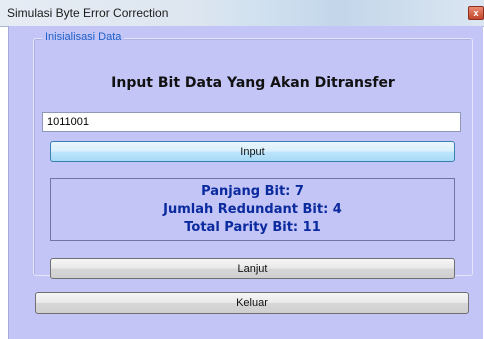 Image resolution: width=484 pixels, height=339 pixels. What do you see at coordinates (253, 83) in the screenshot?
I see `input-heading: Input Bit Data Yang Akan Ditransfer` at bounding box center [253, 83].